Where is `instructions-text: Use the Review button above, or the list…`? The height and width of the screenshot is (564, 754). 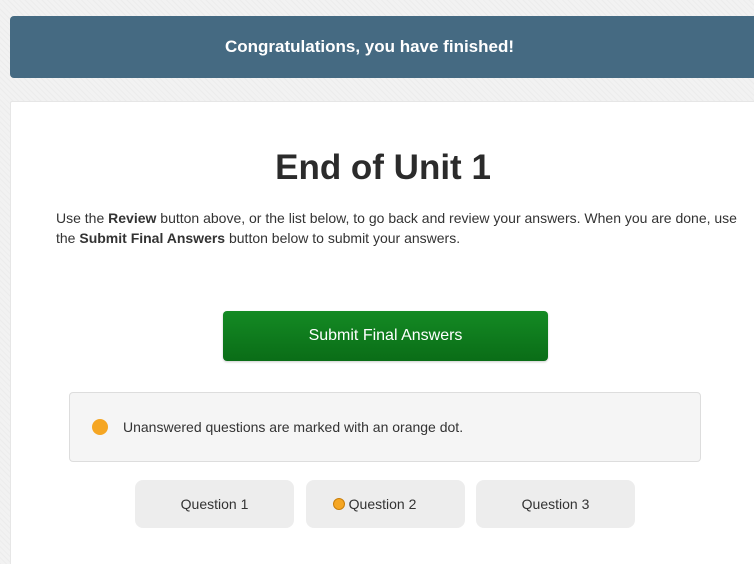 instructions-text: Use the Review button above, or the list… is located at coordinates (401, 228).